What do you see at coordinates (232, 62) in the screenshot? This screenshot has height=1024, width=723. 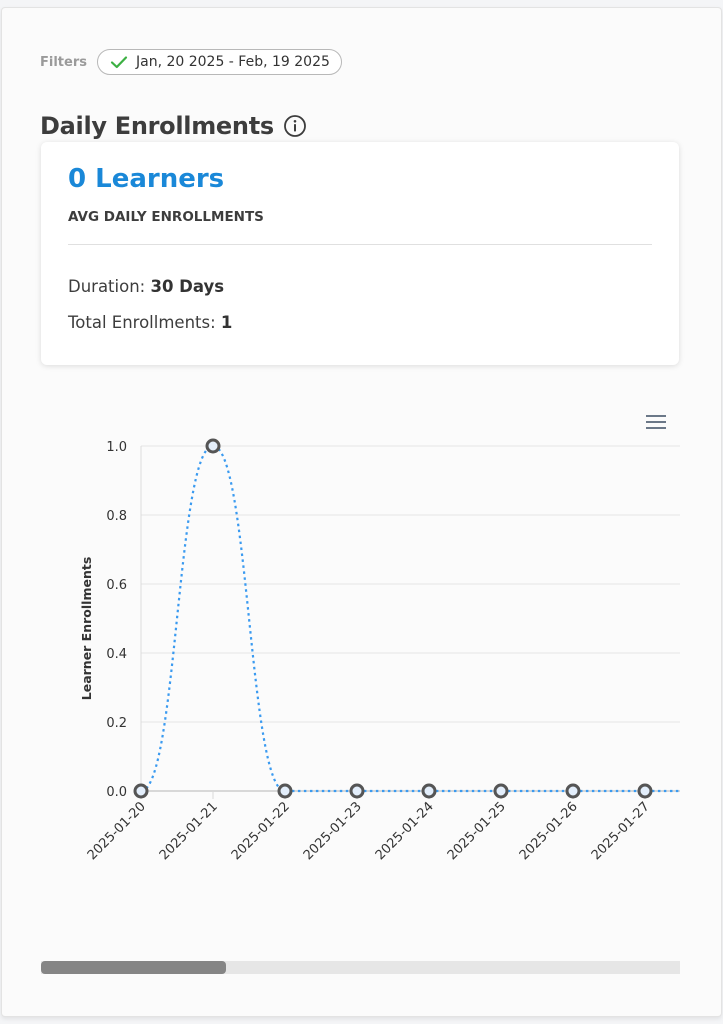 I see `date-range-text: Jan, 20 2025 - Feb, 19 2025` at bounding box center [232, 62].